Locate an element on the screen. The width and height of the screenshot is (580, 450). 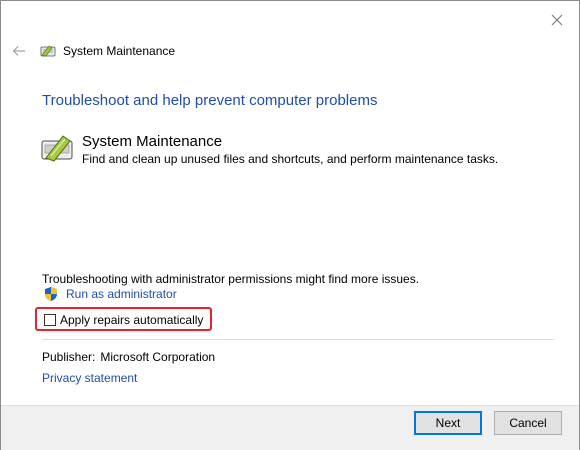
apply-repairs-checkbox is located at coordinates (50, 320).